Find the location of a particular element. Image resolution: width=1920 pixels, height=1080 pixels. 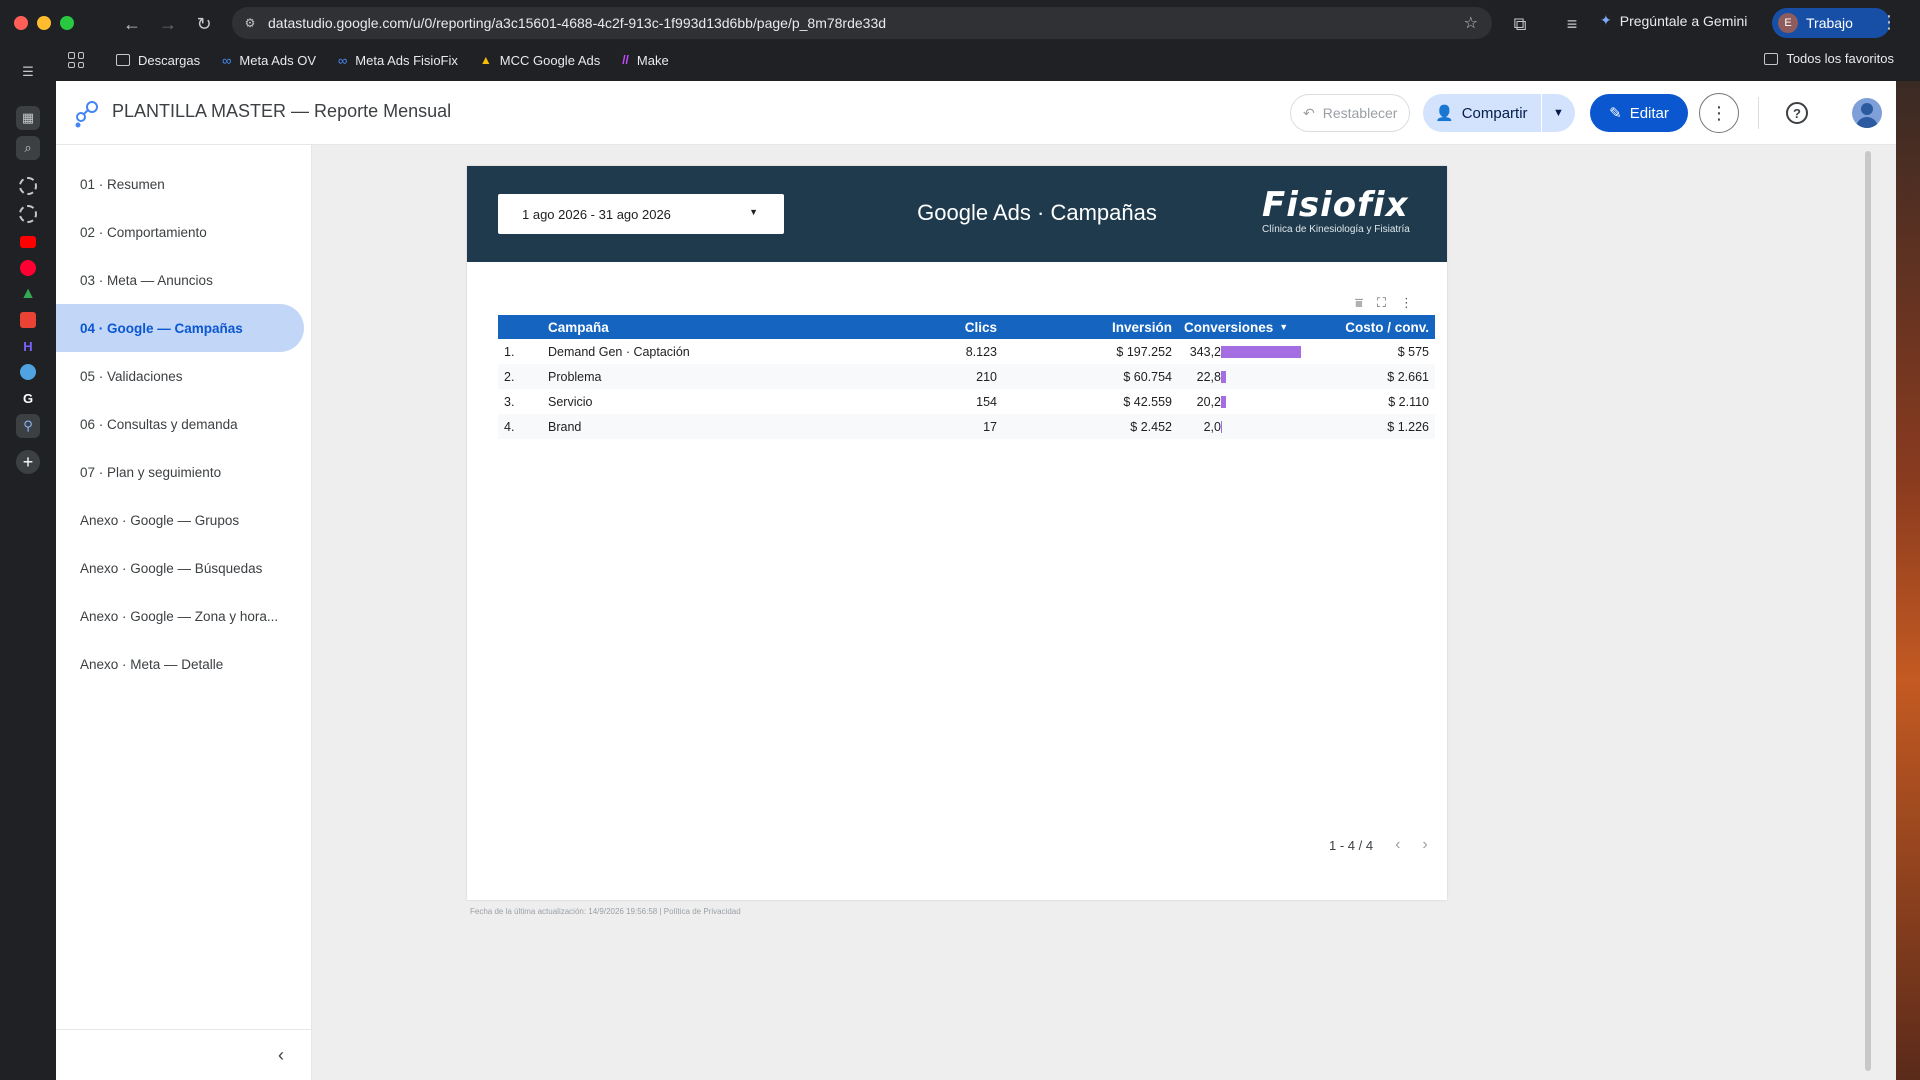

google-icon: G is located at coordinates (28, 398).